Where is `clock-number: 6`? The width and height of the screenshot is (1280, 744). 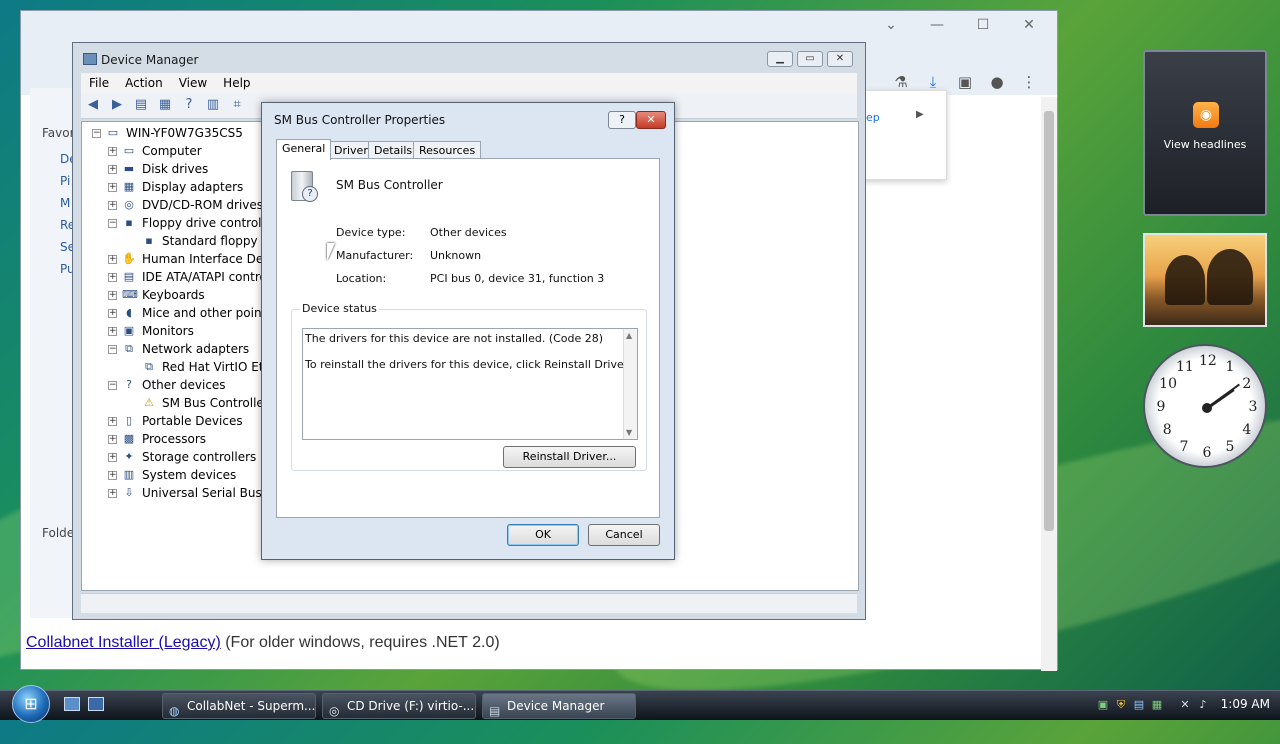
clock-number: 6 is located at coordinates (1207, 453).